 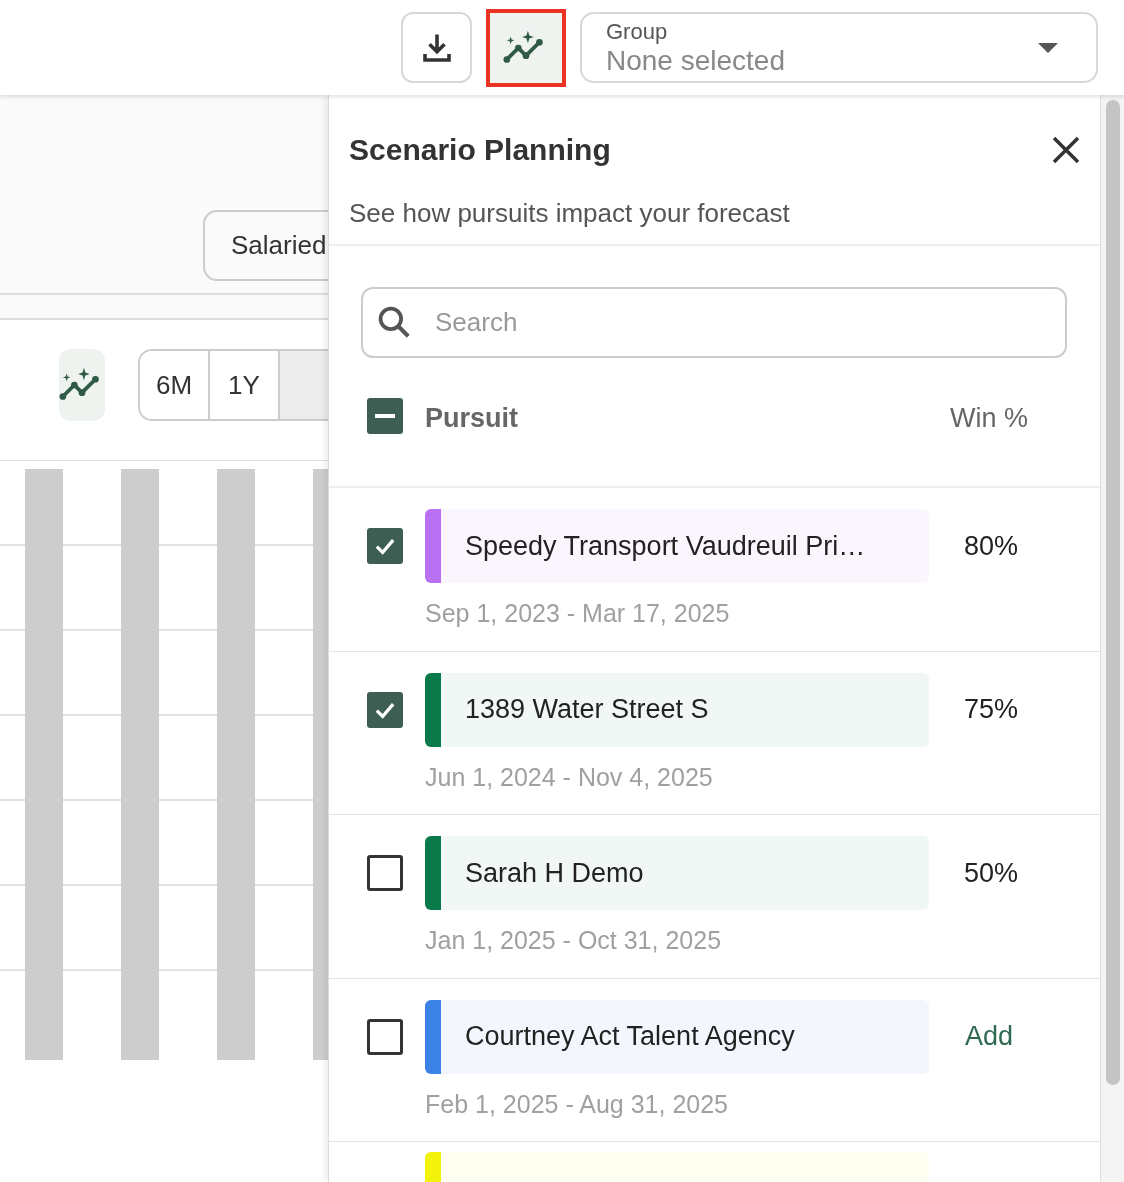 I want to click on date-range: Feb 1, 2025 - Aug 31, 2025, so click(x=577, y=1104).